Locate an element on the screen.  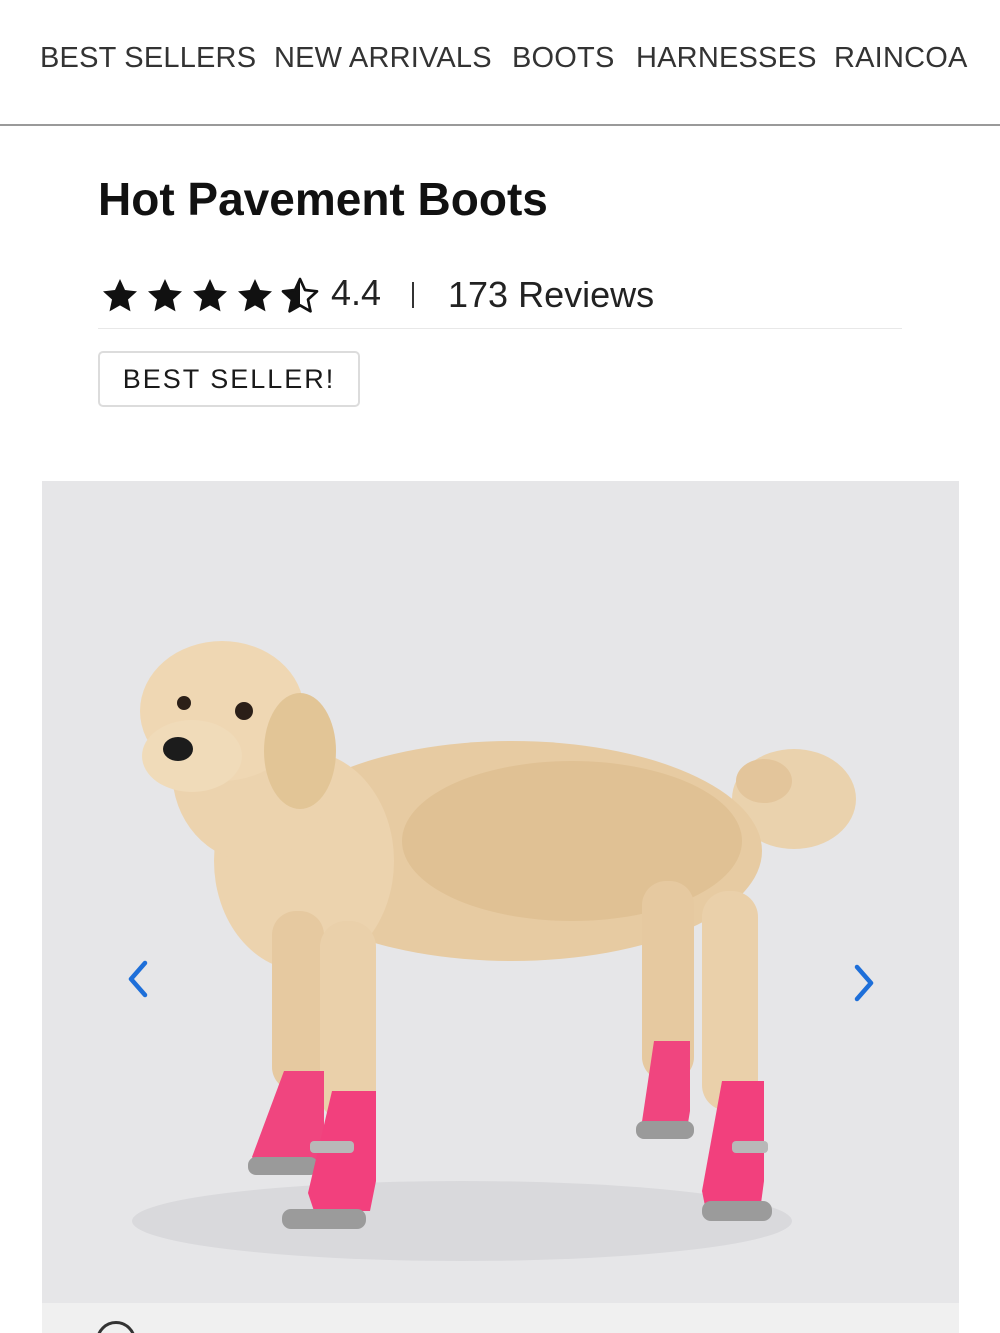
info-icon is located at coordinates (116, 1327).